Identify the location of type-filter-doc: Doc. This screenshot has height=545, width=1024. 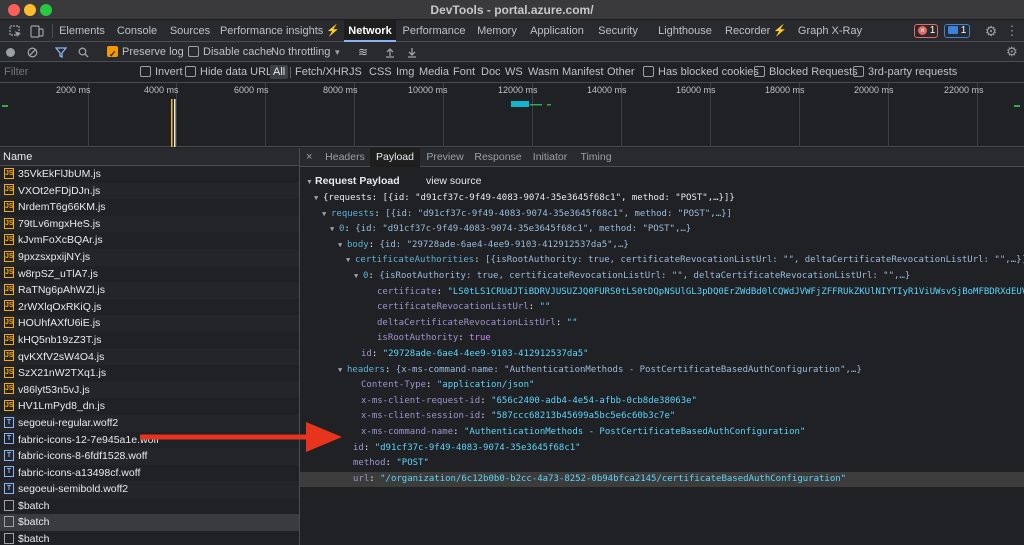
(491, 72).